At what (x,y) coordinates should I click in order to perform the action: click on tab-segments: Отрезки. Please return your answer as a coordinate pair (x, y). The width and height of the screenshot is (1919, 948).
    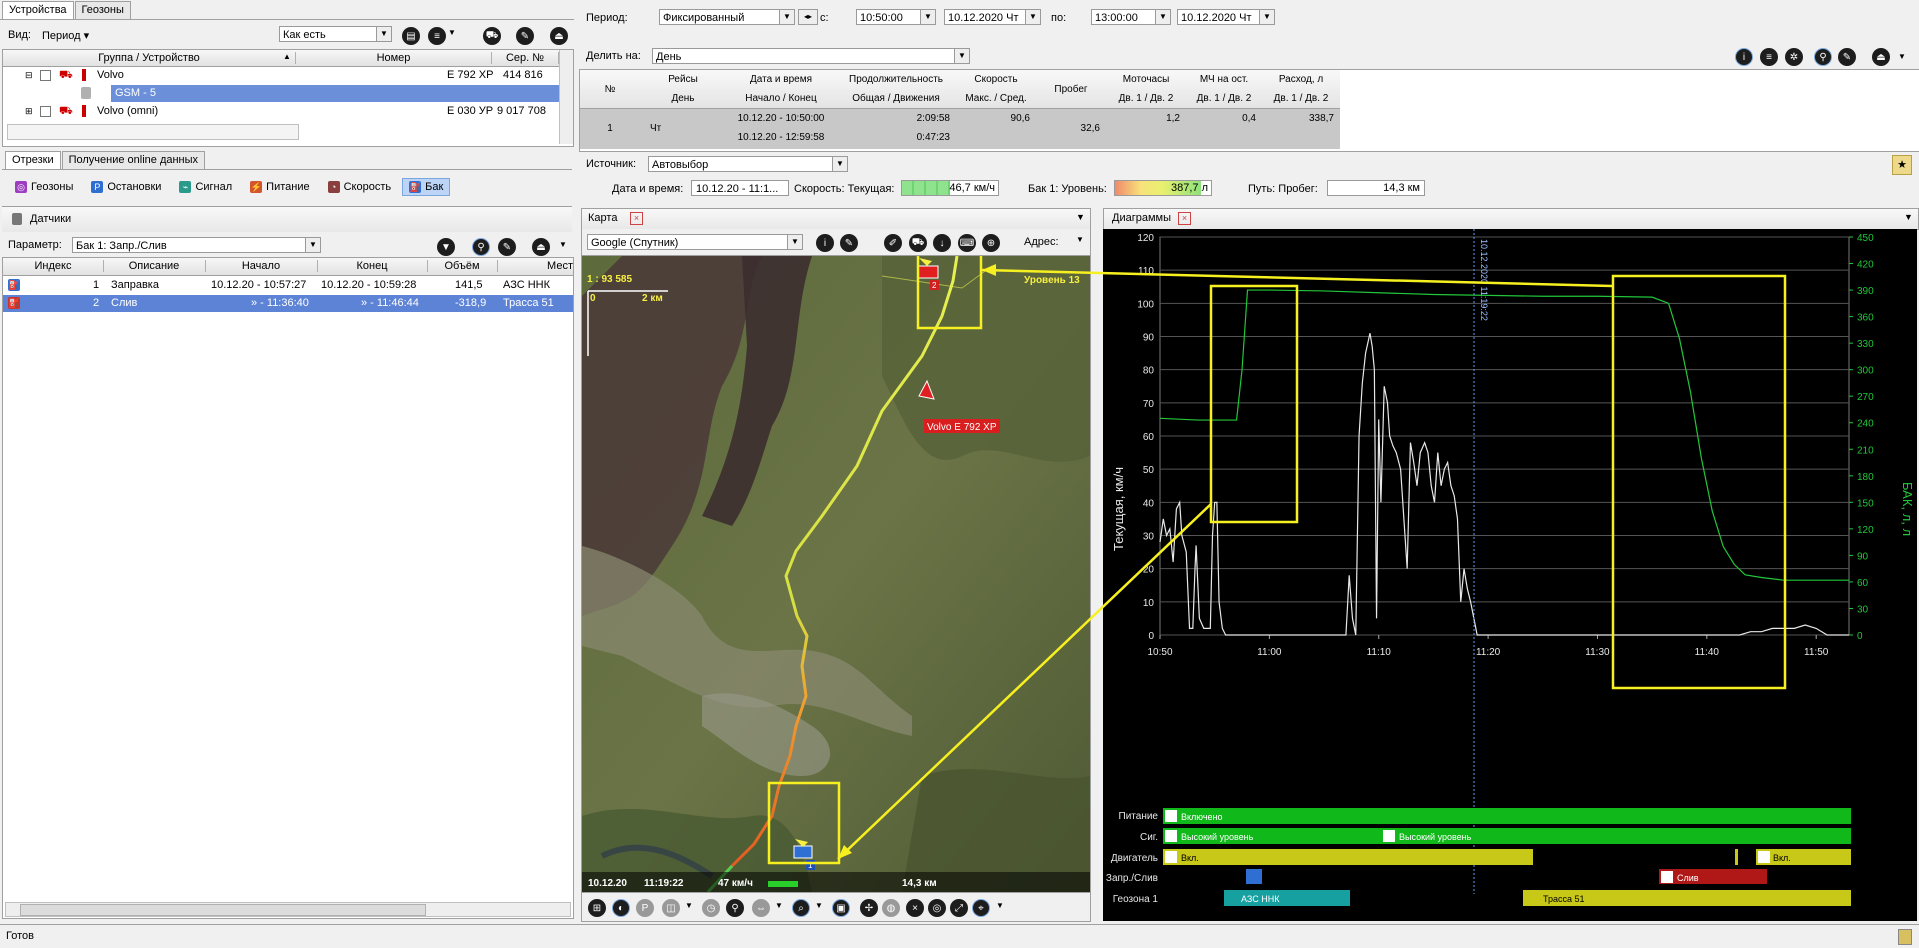
    Looking at the image, I should click on (33, 160).